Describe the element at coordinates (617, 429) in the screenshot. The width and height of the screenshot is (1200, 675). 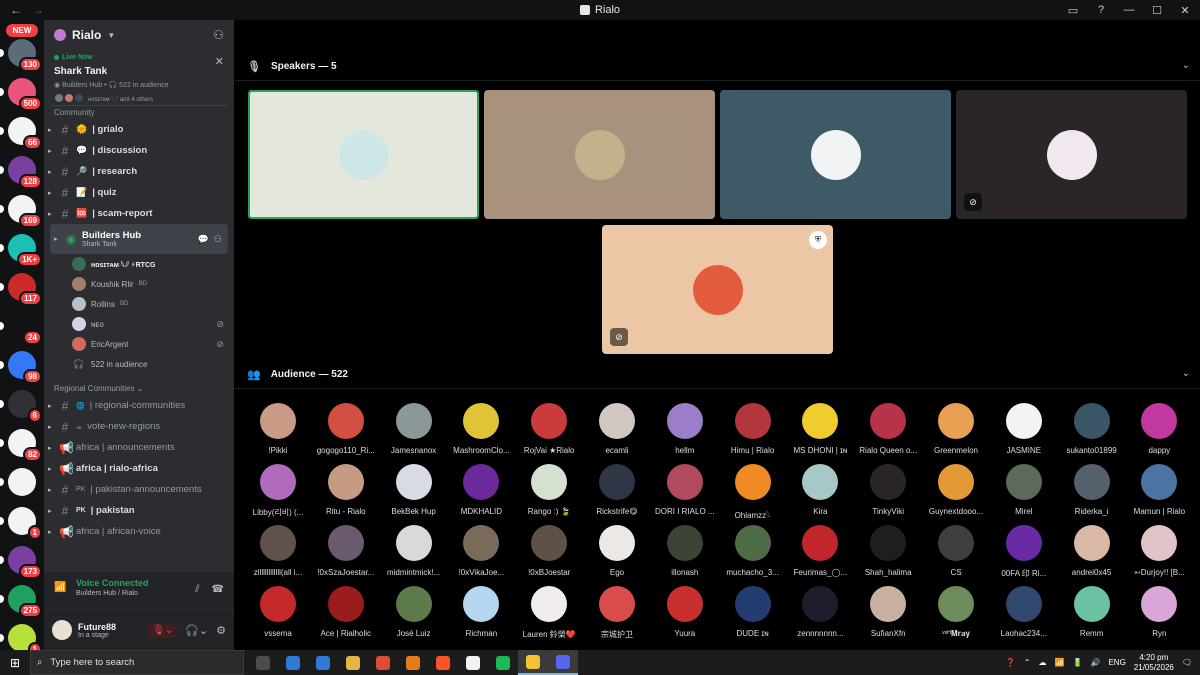
I see `audience-member: ecamli` at that location.